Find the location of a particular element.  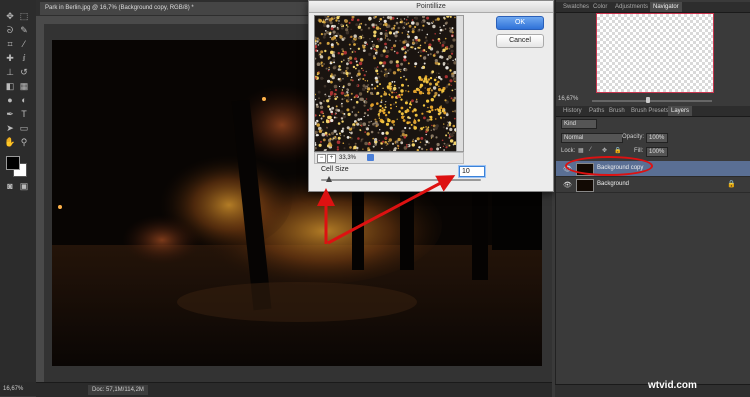

screen-mode-icon: ▣ is located at coordinates (24, 186).